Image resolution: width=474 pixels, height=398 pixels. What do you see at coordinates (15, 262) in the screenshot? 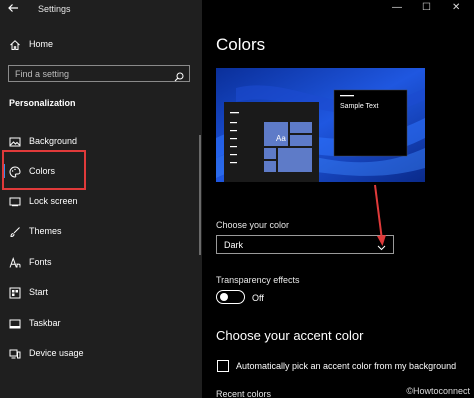
I see `font-icon` at bounding box center [15, 262].